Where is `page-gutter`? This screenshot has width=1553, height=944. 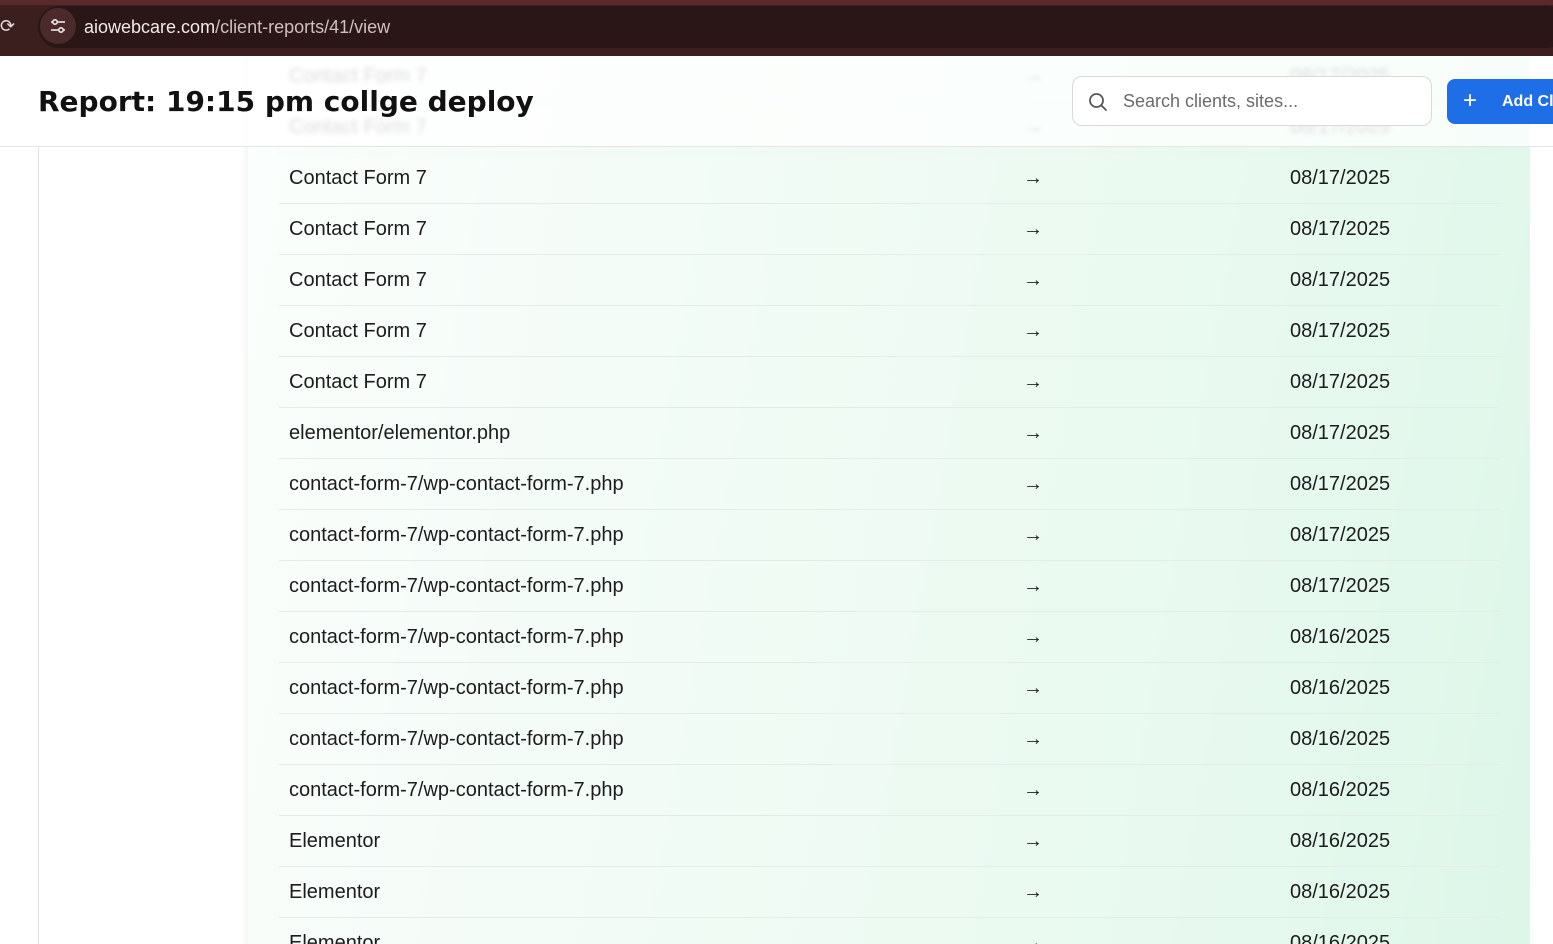
page-gutter is located at coordinates (1541, 500).